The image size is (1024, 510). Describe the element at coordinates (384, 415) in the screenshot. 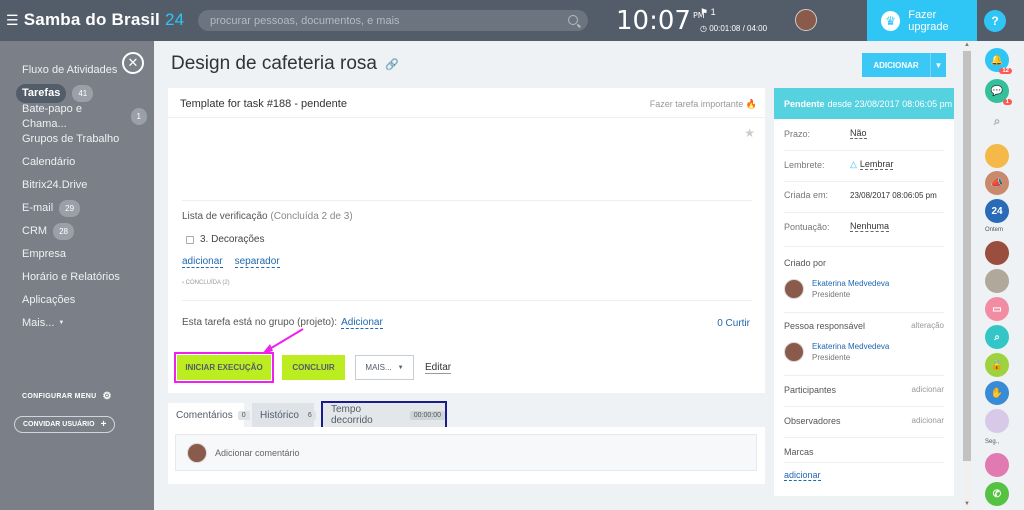

I see `tab-elapsed-time: Tempo decorrido 00:00:00` at that location.